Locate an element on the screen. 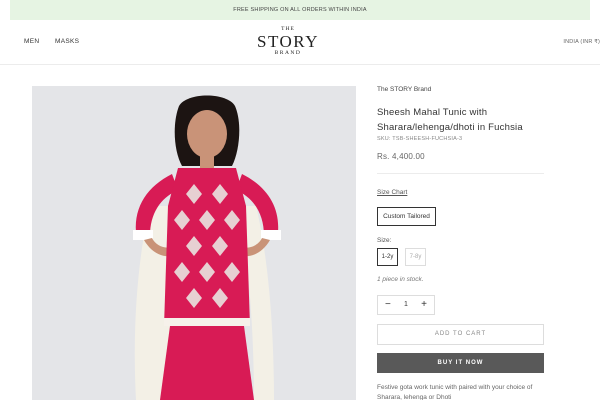 This screenshot has height=400, width=600. custom-tailored-option: Custom Tailored is located at coordinates (406, 216).